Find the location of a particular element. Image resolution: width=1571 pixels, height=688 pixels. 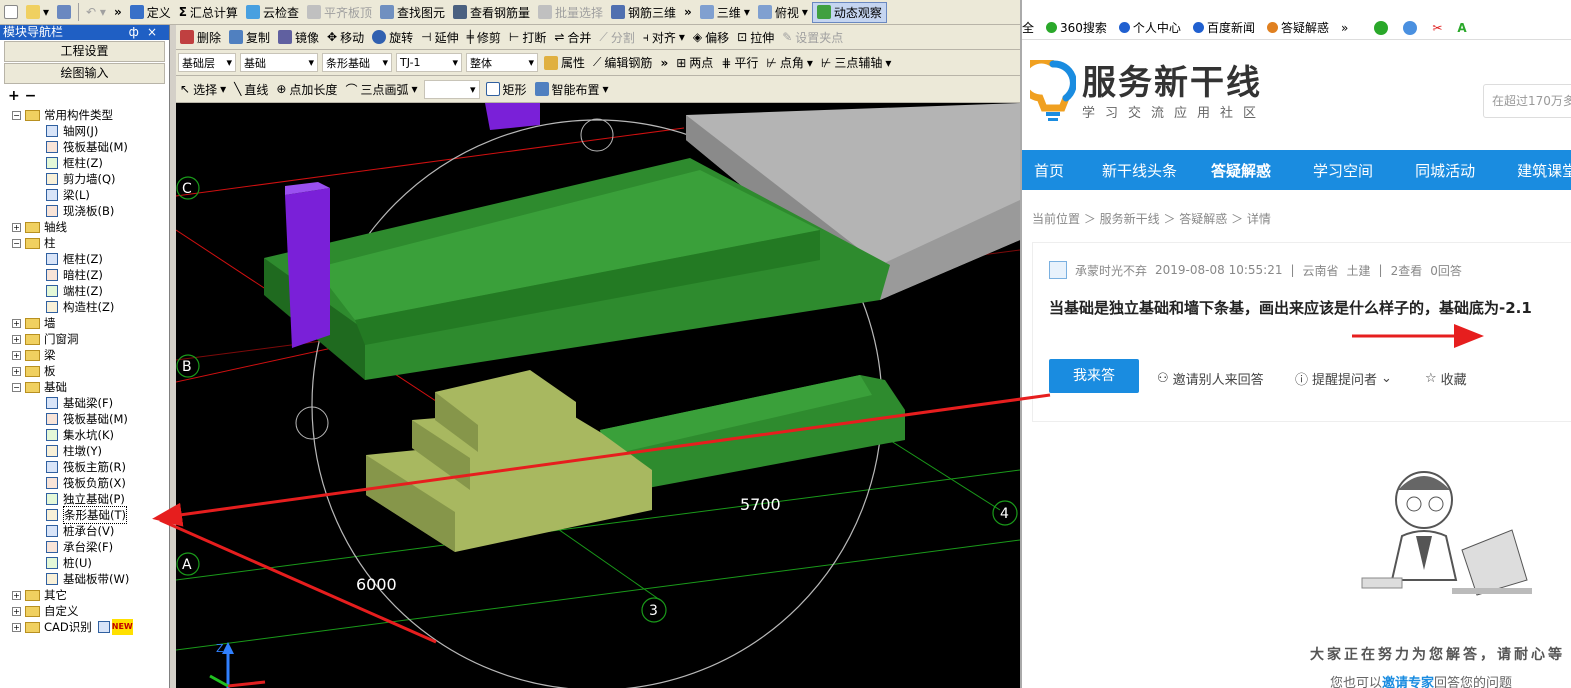

define-button: 定义 is located at coordinates (150, 12).